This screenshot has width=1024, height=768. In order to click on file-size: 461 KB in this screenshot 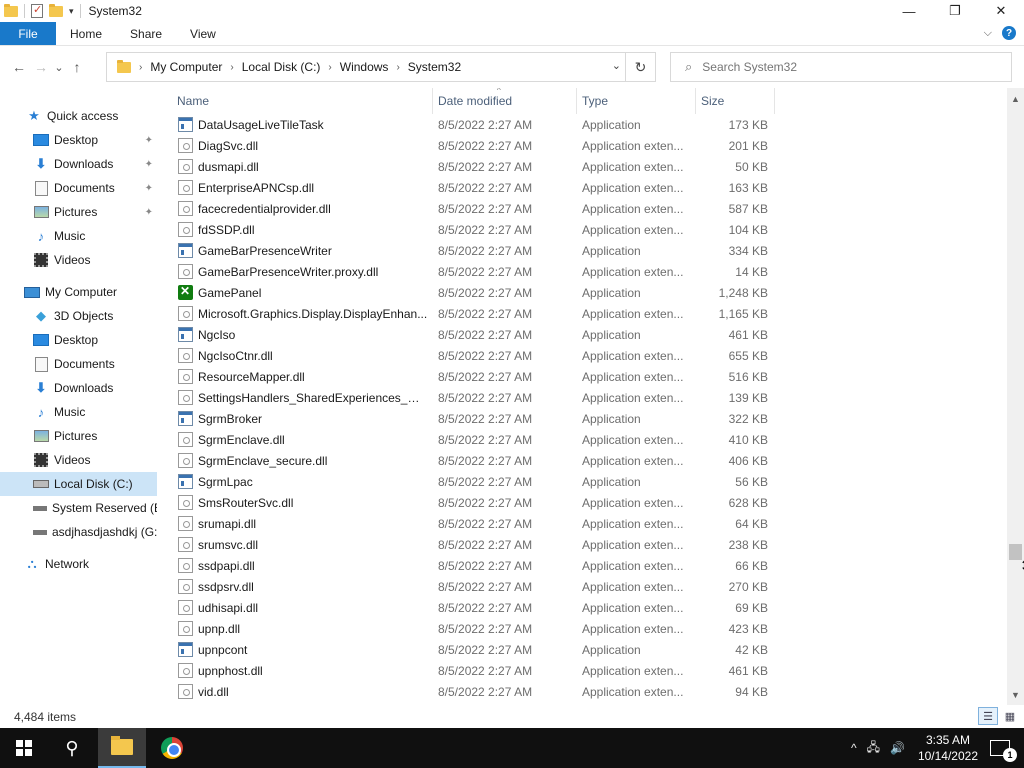, I will do `click(748, 670)`.